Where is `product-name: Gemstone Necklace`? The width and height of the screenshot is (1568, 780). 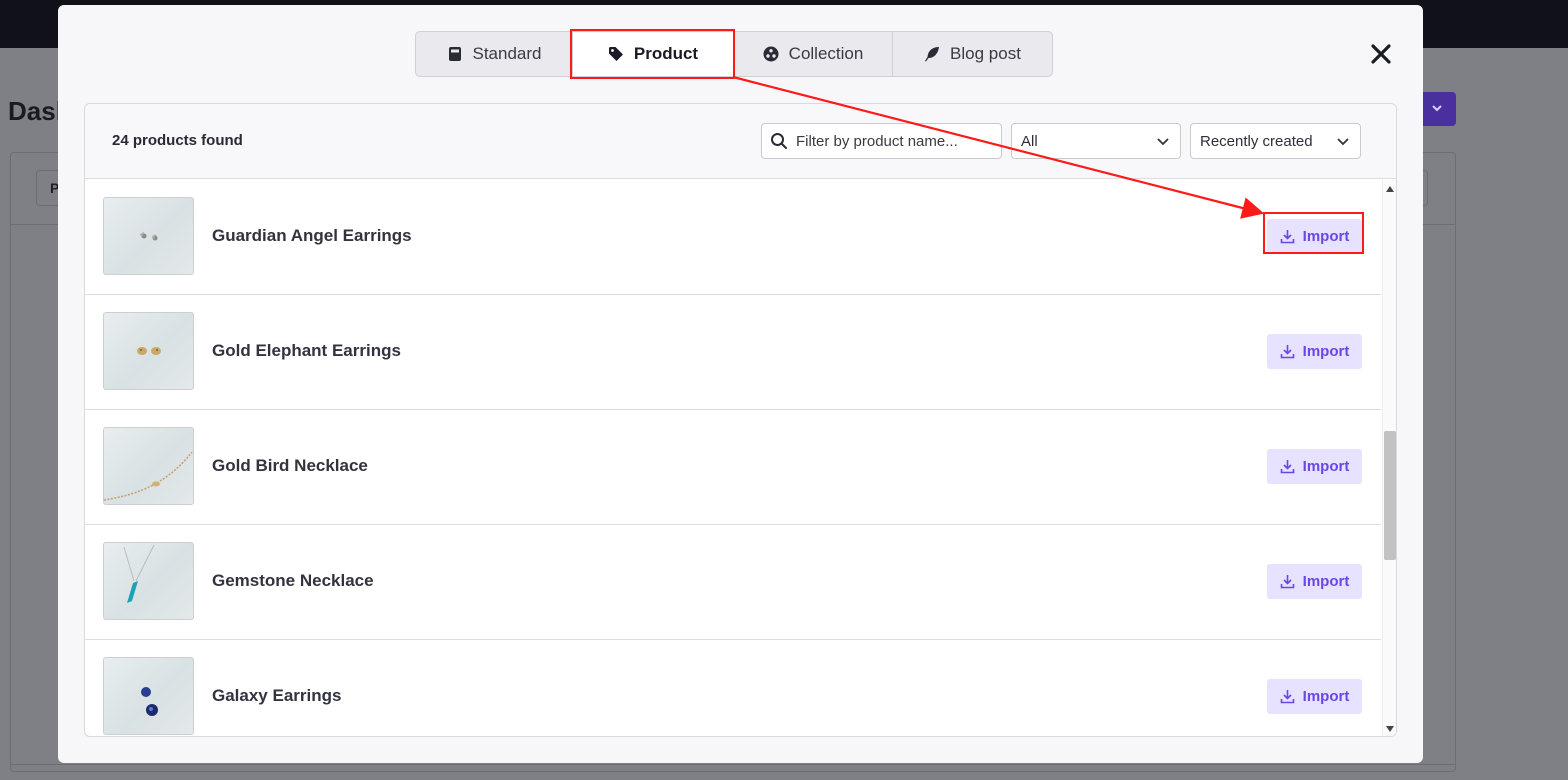
product-name: Gemstone Necklace is located at coordinates (293, 580).